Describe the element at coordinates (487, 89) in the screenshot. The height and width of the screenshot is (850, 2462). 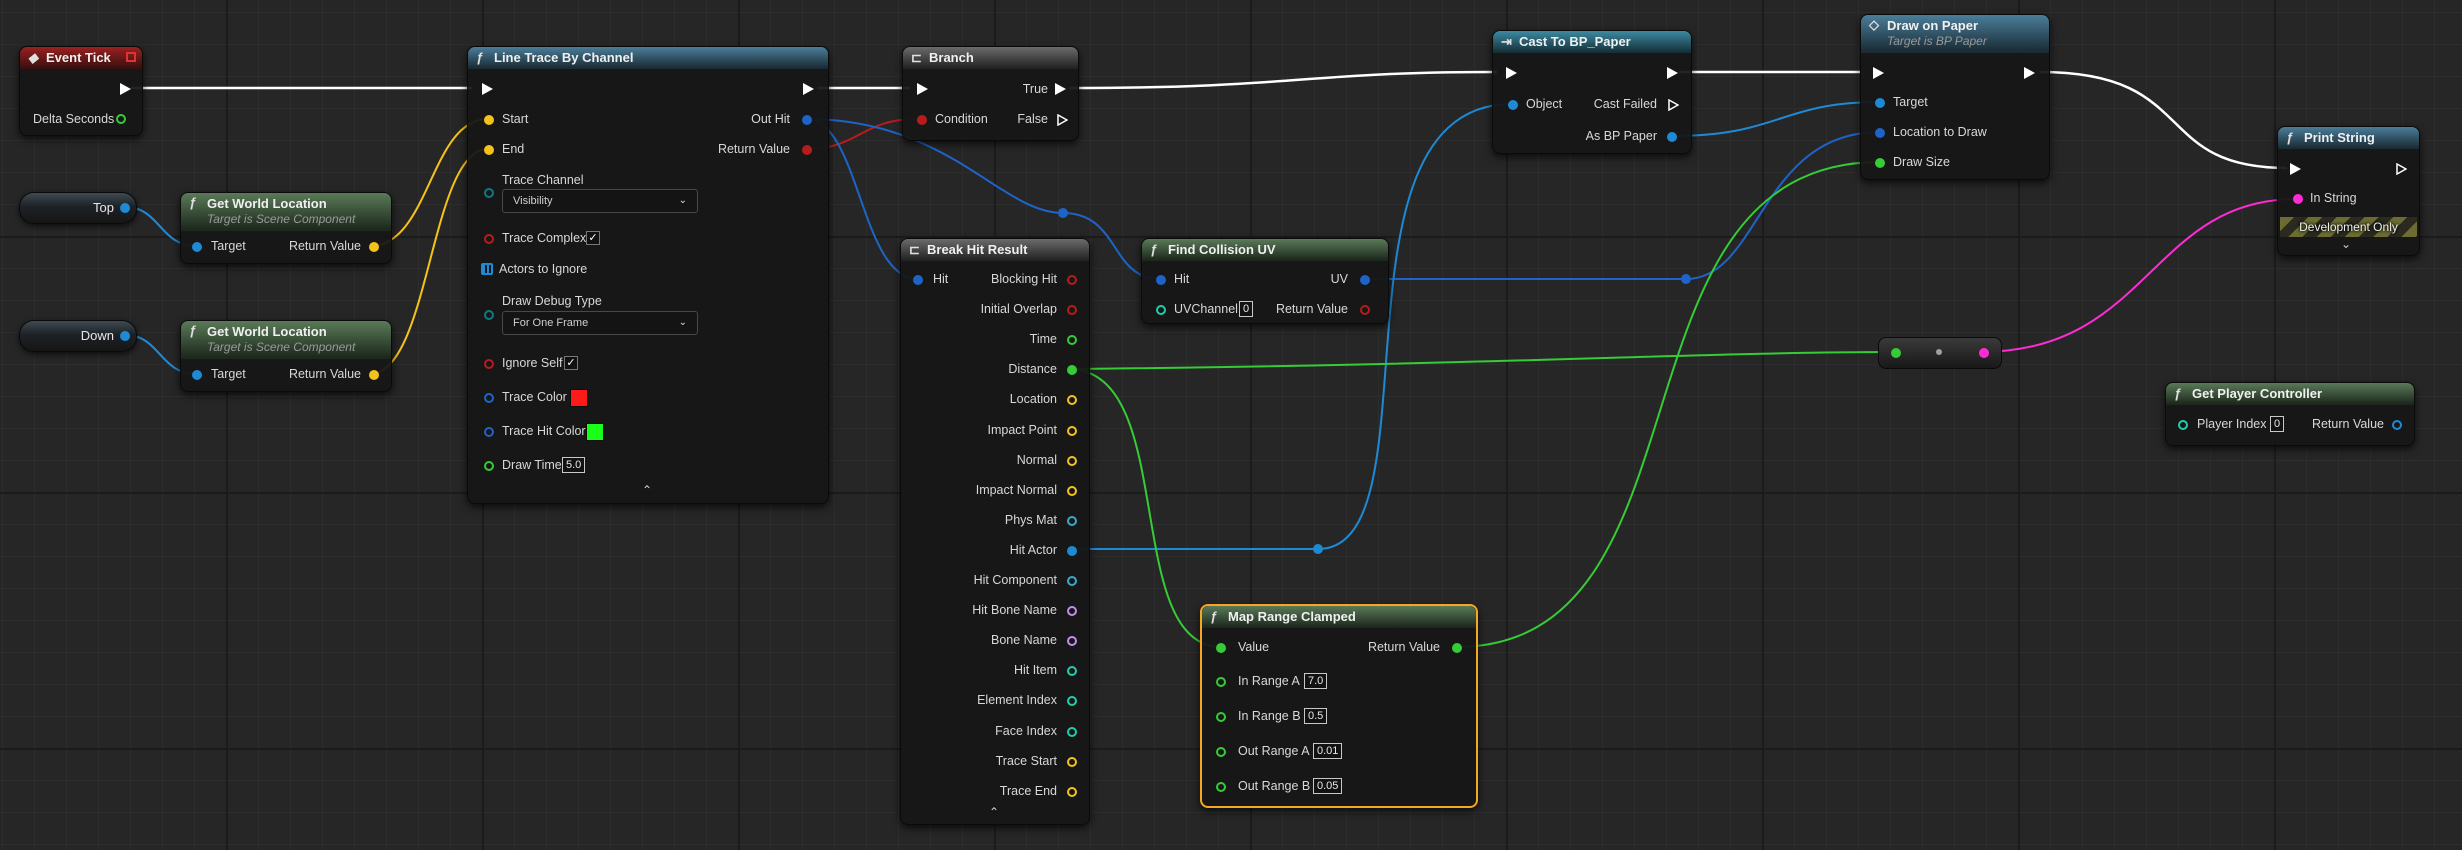
I see `line-trace-exec-in-pin` at that location.